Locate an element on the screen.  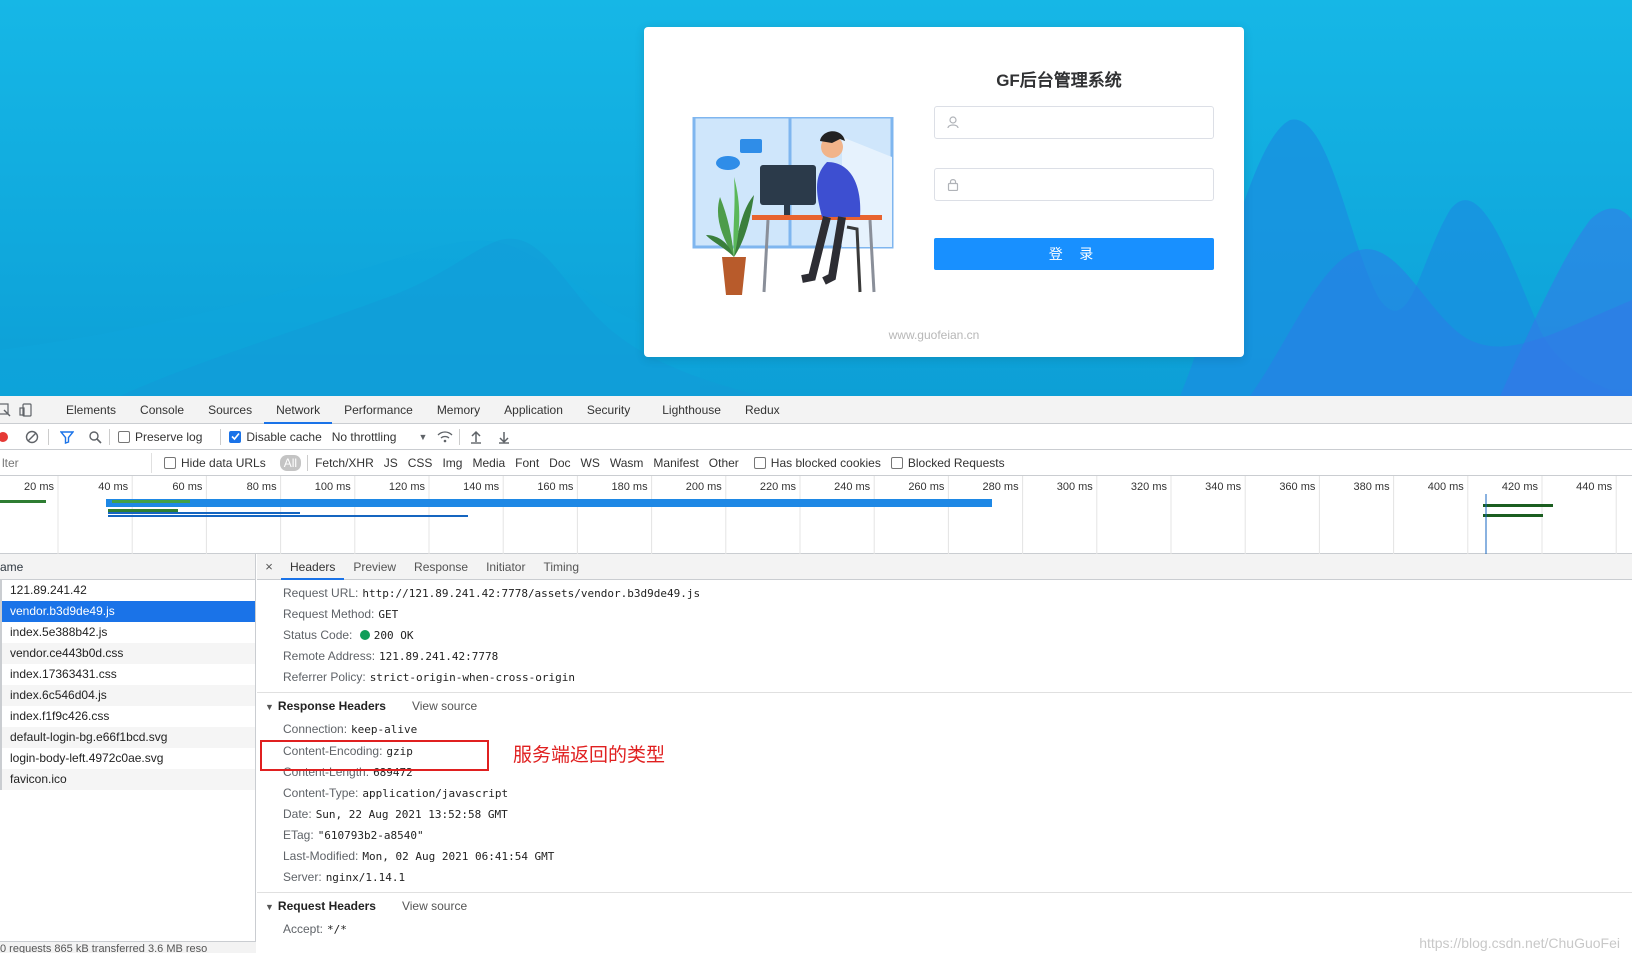
request-row: index.f1f9c426.css is located at coordinates (127, 716).